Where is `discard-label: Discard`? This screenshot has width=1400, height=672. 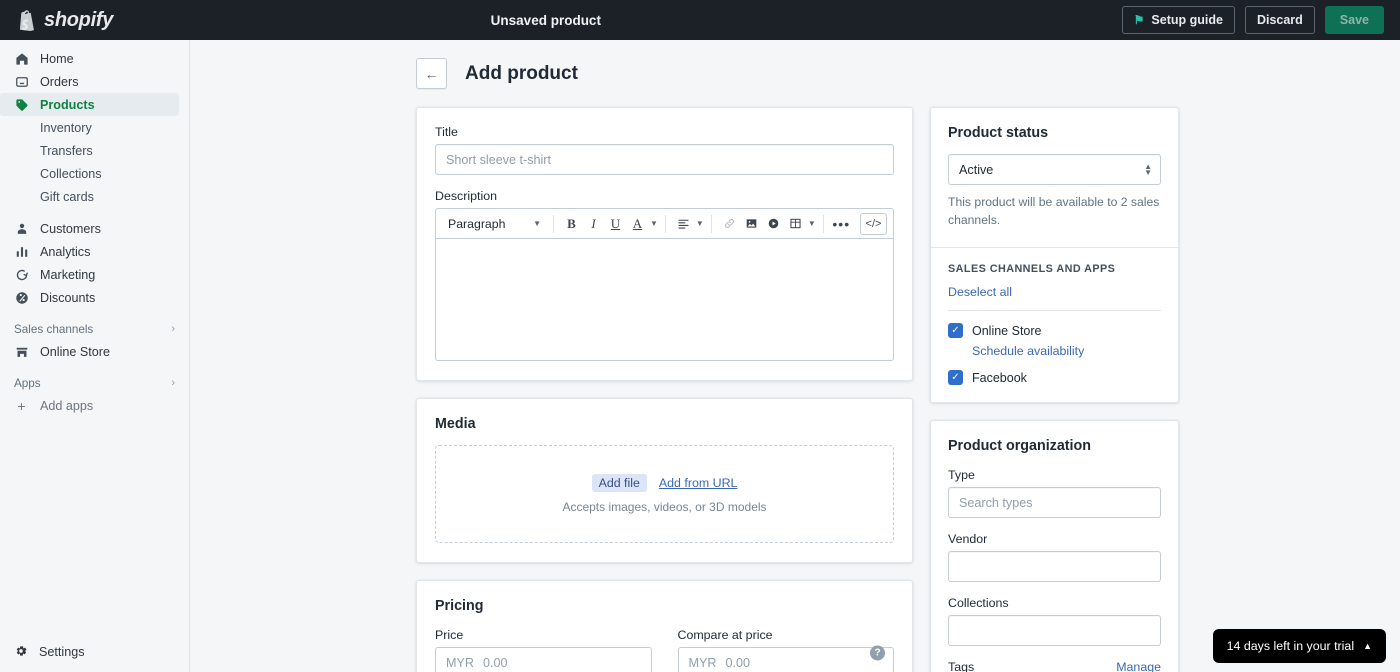
discard-label: Discard is located at coordinates (1279, 20).